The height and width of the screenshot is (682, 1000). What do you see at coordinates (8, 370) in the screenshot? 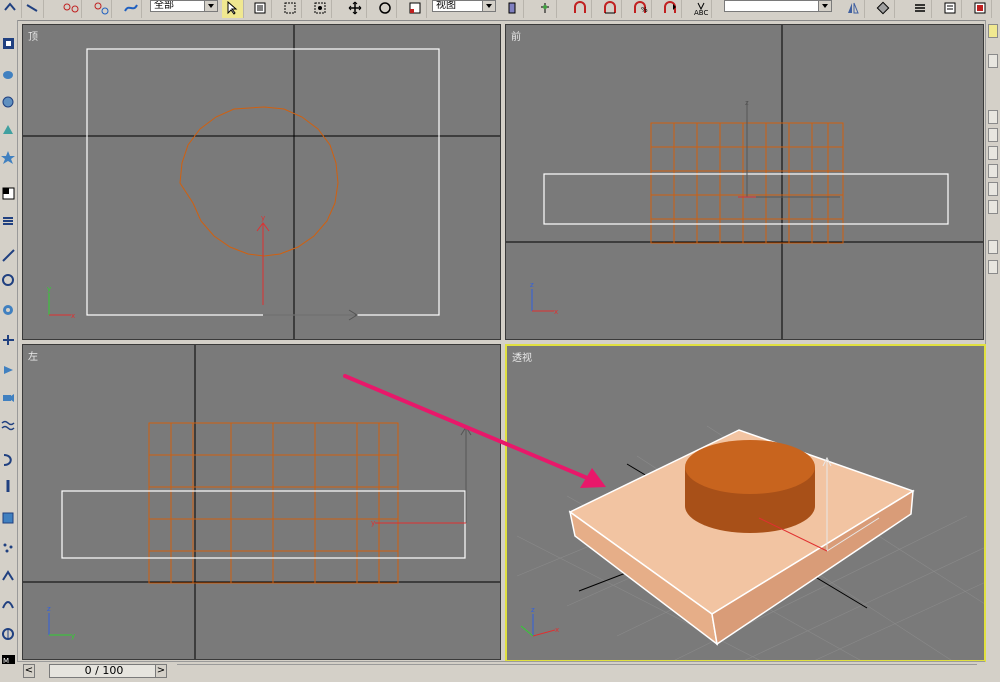
I see `lights-icon` at bounding box center [8, 370].